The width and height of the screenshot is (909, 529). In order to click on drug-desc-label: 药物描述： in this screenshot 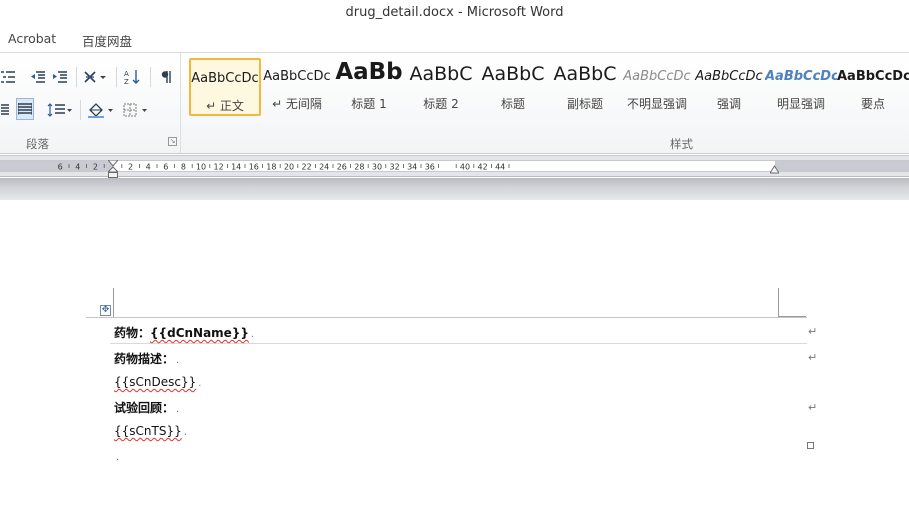, I will do `click(144, 359)`.